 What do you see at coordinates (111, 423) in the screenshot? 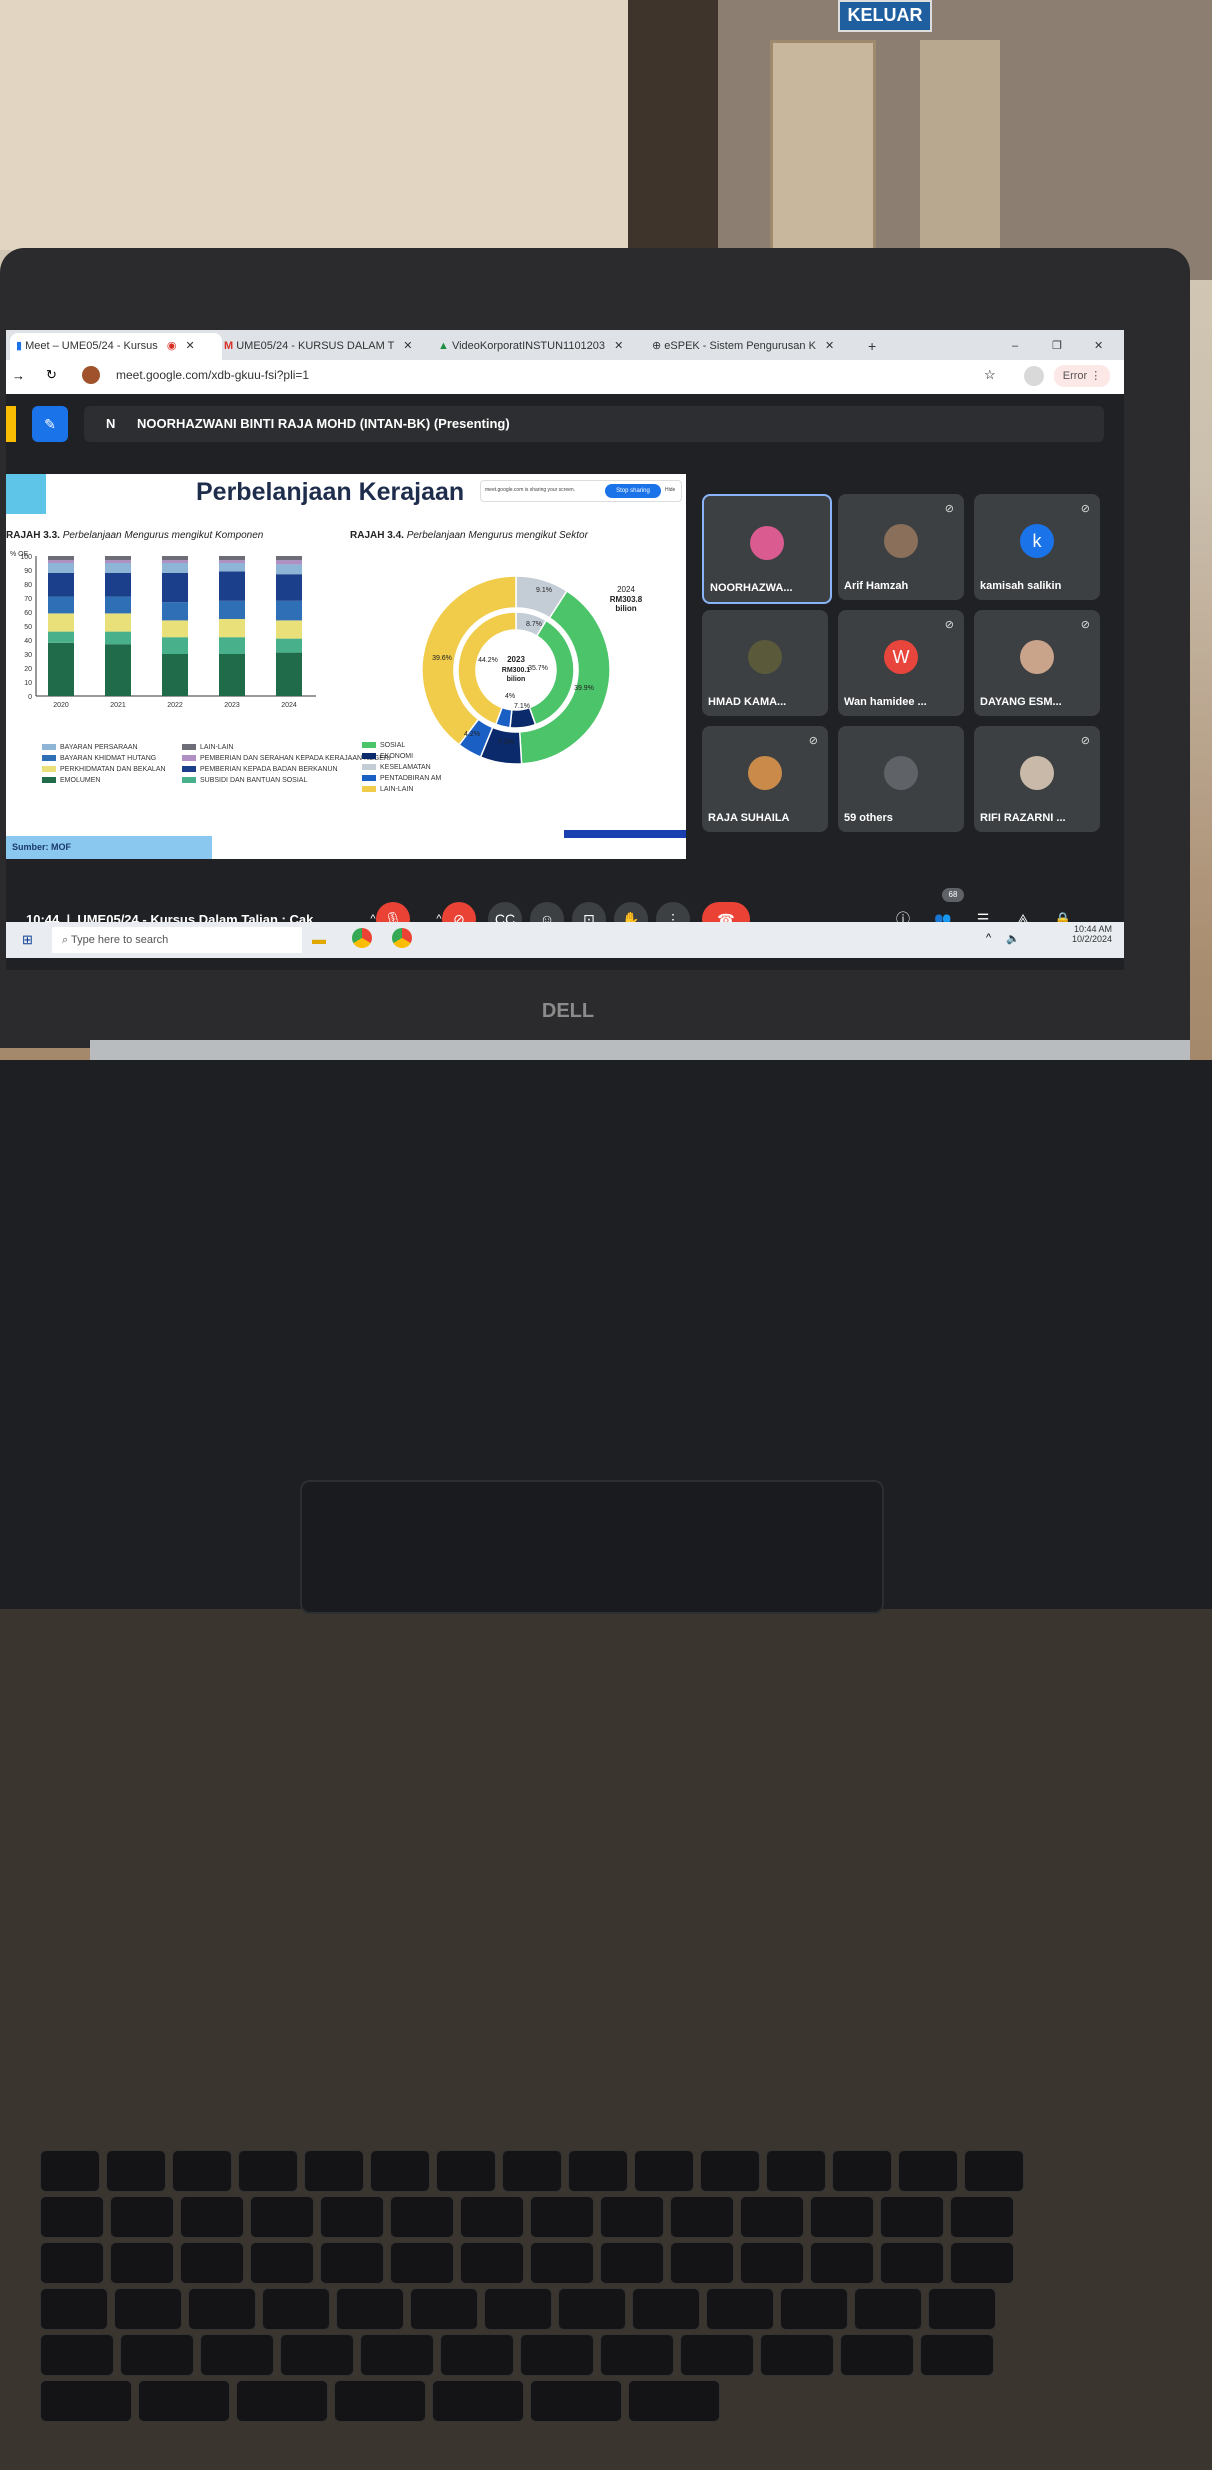
I see `presenter-initial: N` at bounding box center [111, 423].